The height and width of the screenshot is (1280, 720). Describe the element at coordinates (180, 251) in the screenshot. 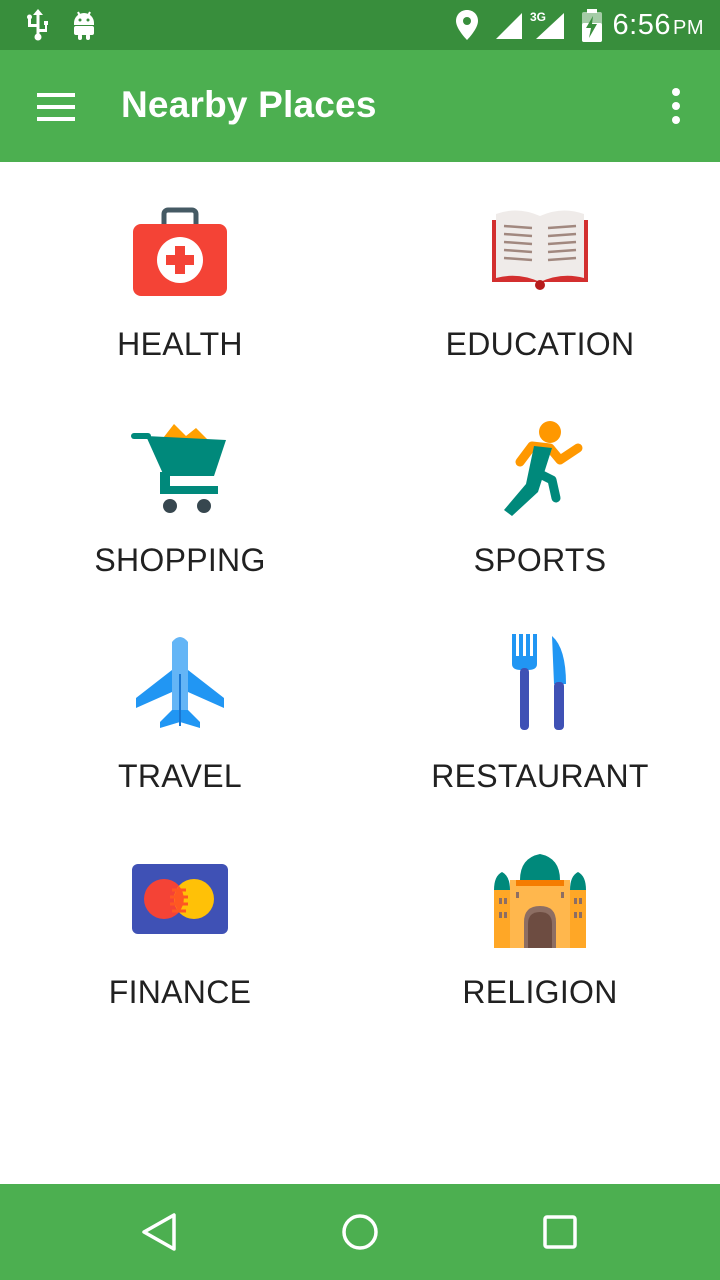

I see `first-aid-kit-icon` at that location.